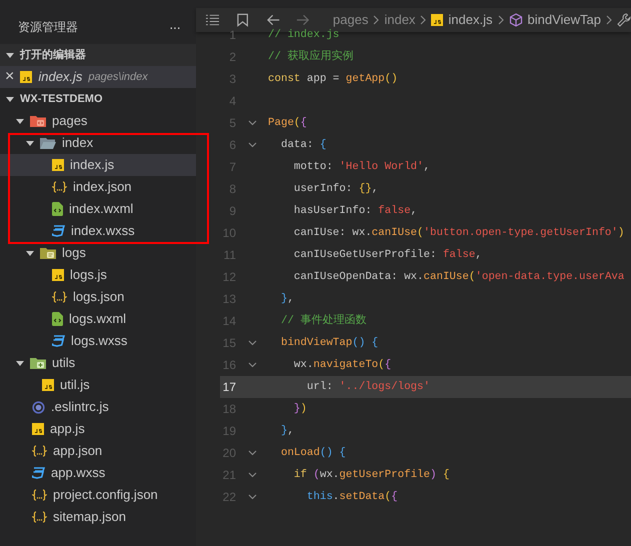 The height and width of the screenshot is (546, 631). Describe the element at coordinates (92, 165) in the screenshot. I see `file-name: index.js` at that location.